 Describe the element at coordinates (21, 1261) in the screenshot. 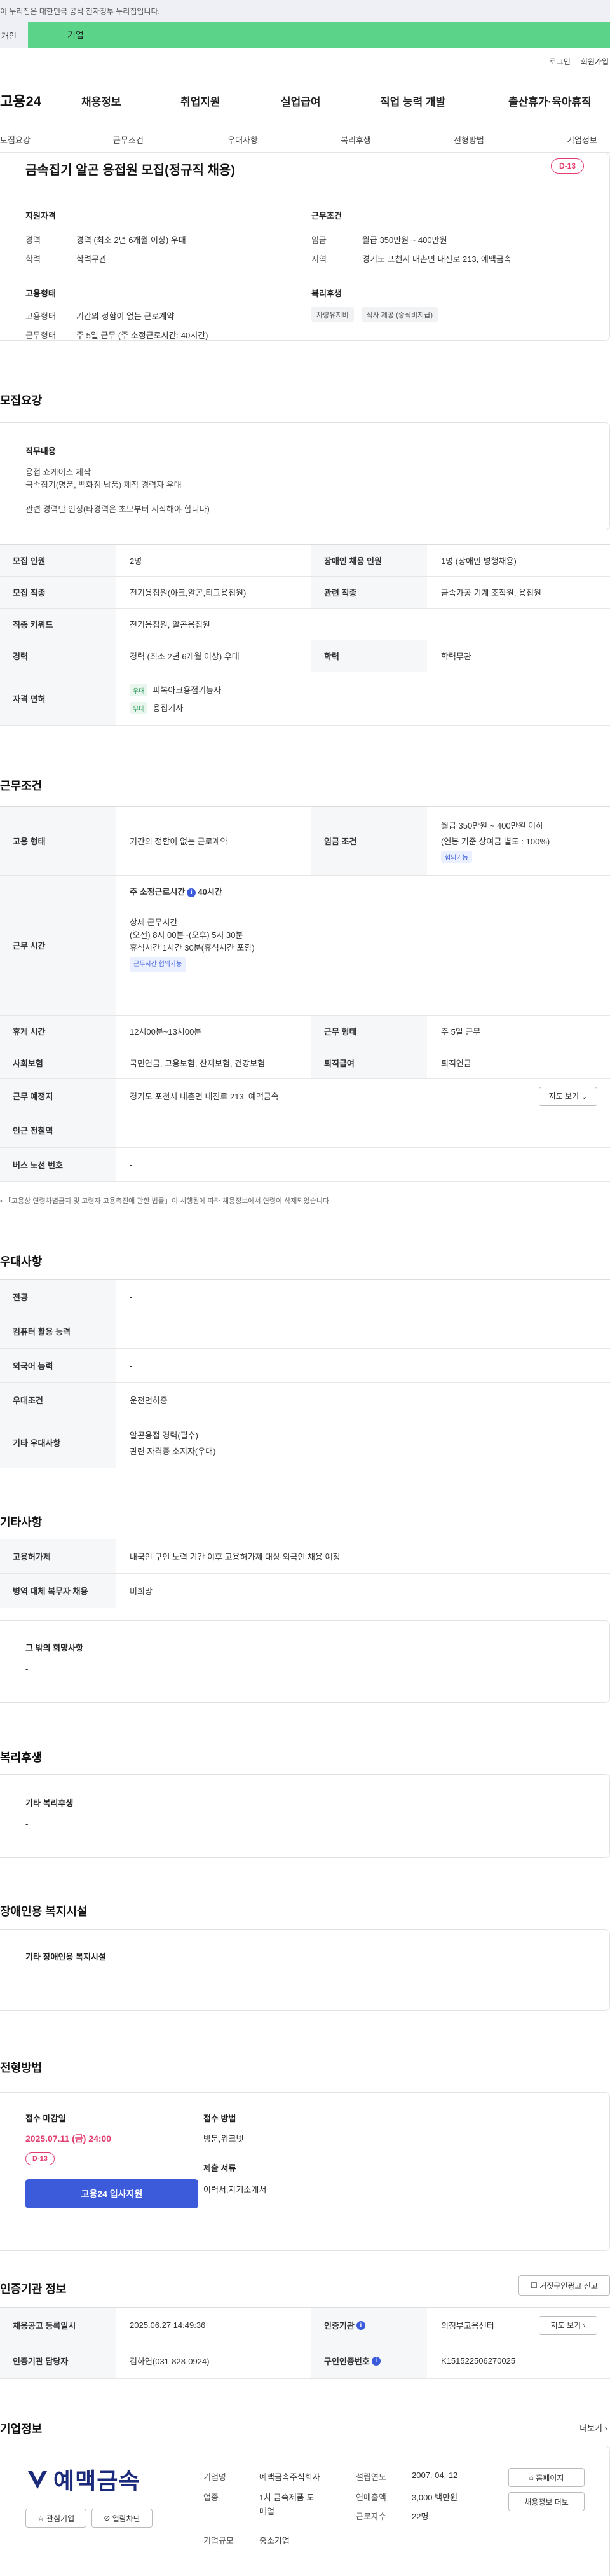

I see `preference-heading: 우대사항` at that location.